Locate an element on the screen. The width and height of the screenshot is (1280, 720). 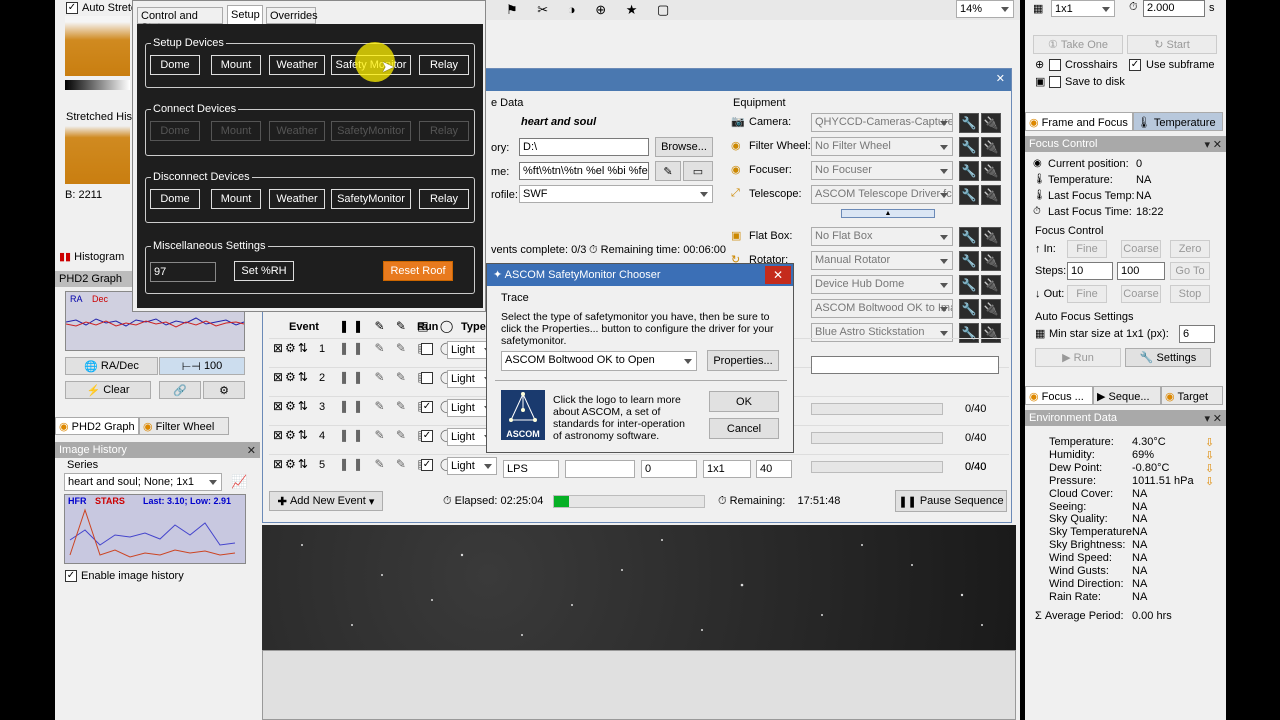
stretch-slider is located at coordinates (97, 85).